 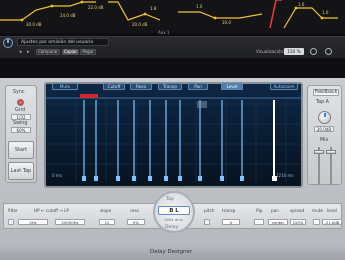 What do you see at coordinates (11, 222) in the screenshot?
I see `filter-toggle` at bounding box center [11, 222].